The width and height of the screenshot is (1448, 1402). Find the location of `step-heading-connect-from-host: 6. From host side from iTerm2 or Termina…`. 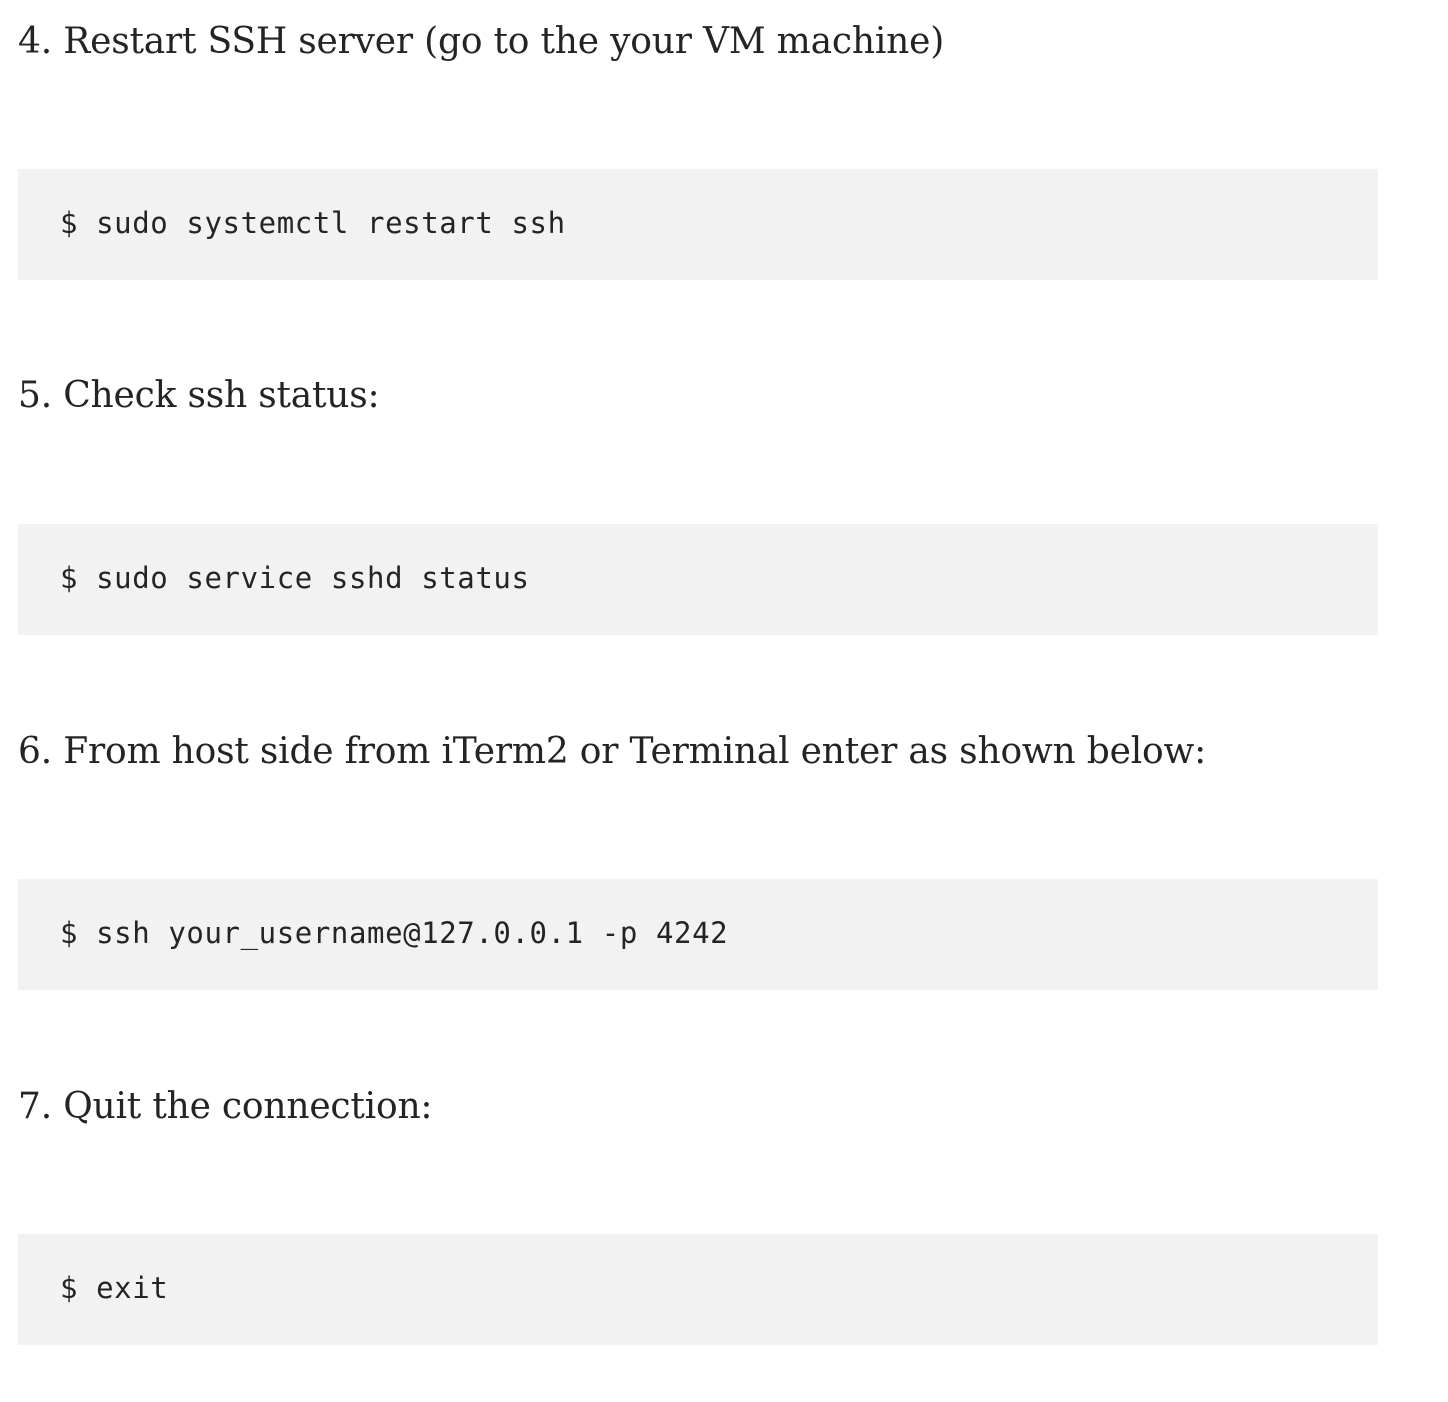

step-heading-connect-from-host: 6. From host side from iTerm2 or Termina… is located at coordinates (612, 751).